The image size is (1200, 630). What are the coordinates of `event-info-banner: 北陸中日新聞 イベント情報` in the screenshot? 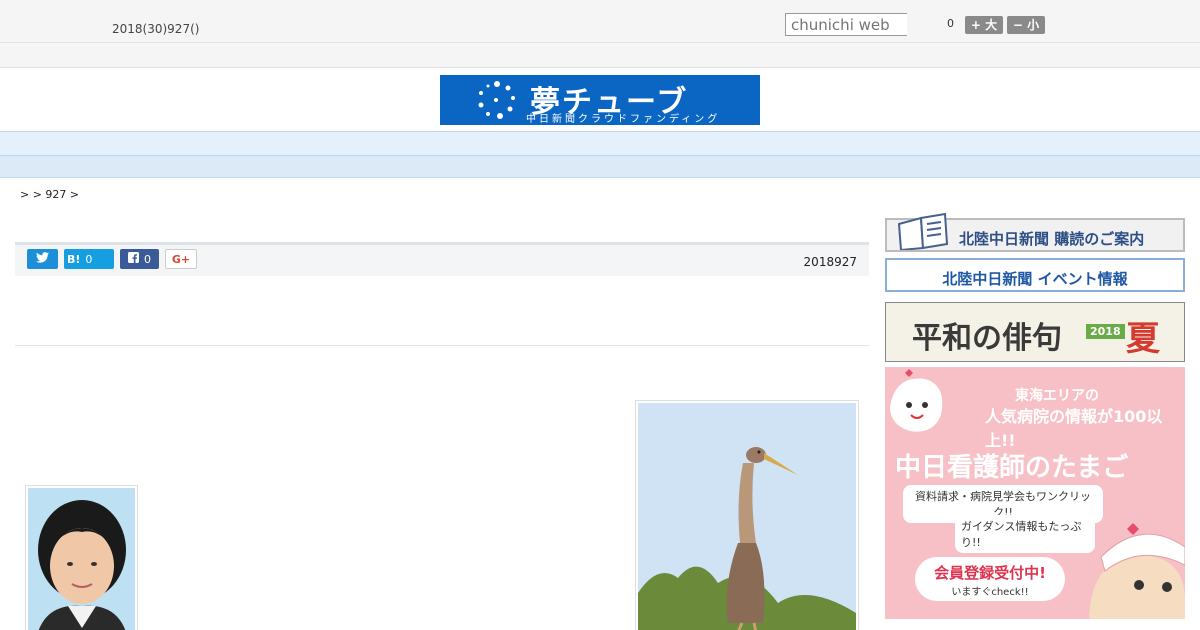 It's located at (1035, 275).